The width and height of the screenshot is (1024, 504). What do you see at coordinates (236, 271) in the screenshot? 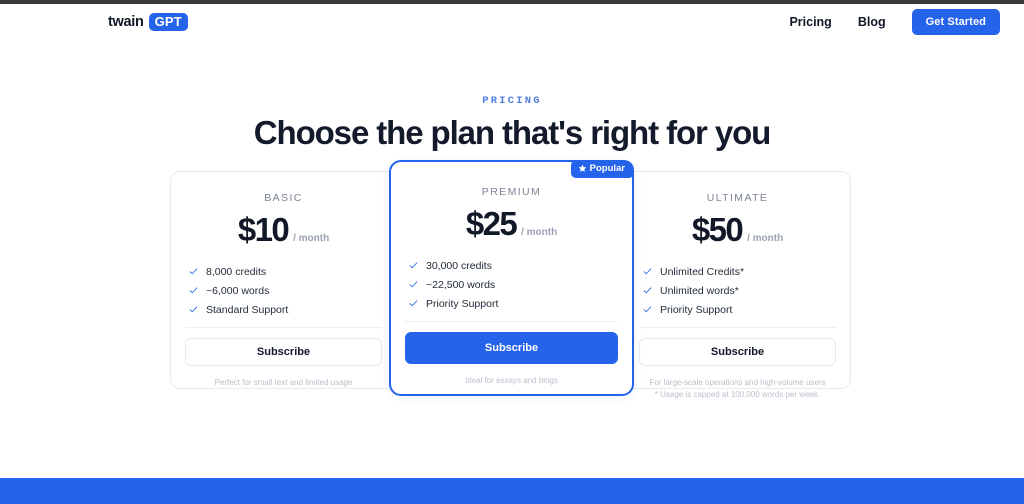
I see `feature-label: 8,000 credits` at bounding box center [236, 271].